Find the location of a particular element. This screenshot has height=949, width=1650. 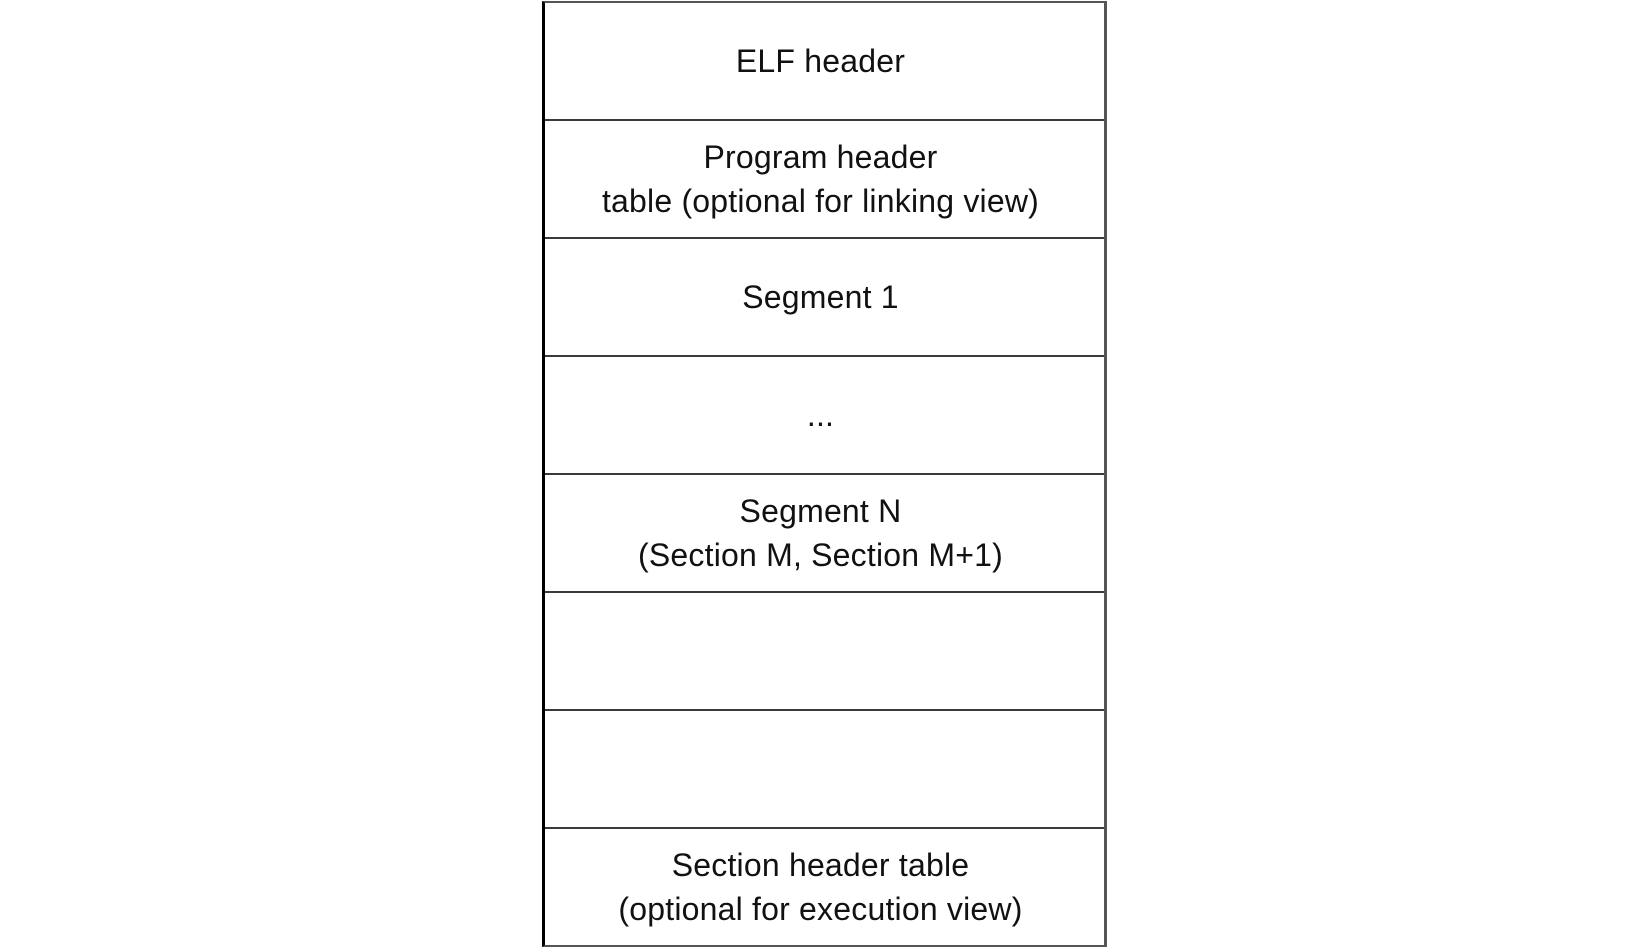

row-label: Segment 1 is located at coordinates (820, 297).